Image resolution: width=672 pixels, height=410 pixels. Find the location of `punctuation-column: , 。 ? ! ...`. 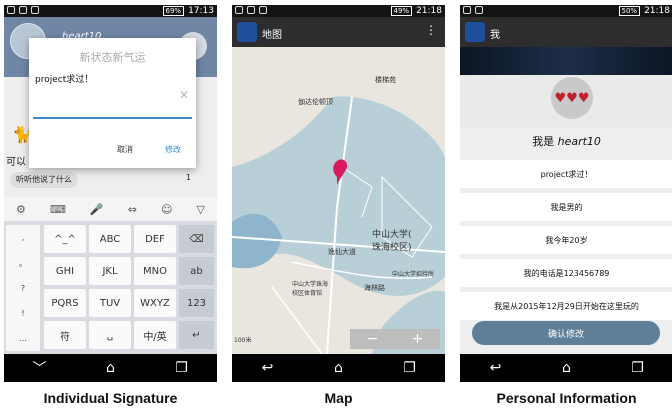

punctuation-column: , 。 ? ! ... is located at coordinates (23, 288).